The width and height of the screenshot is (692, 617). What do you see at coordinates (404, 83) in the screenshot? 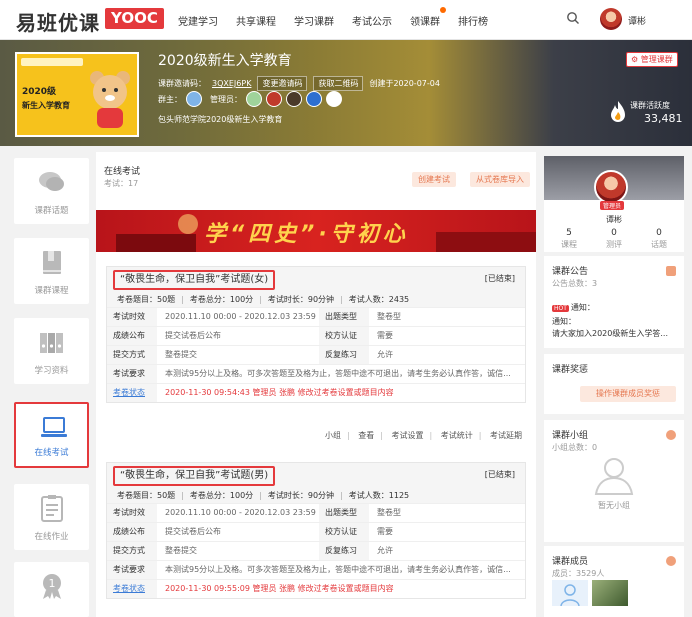
I see `created-date: 创建于2020-07-04` at bounding box center [404, 83].